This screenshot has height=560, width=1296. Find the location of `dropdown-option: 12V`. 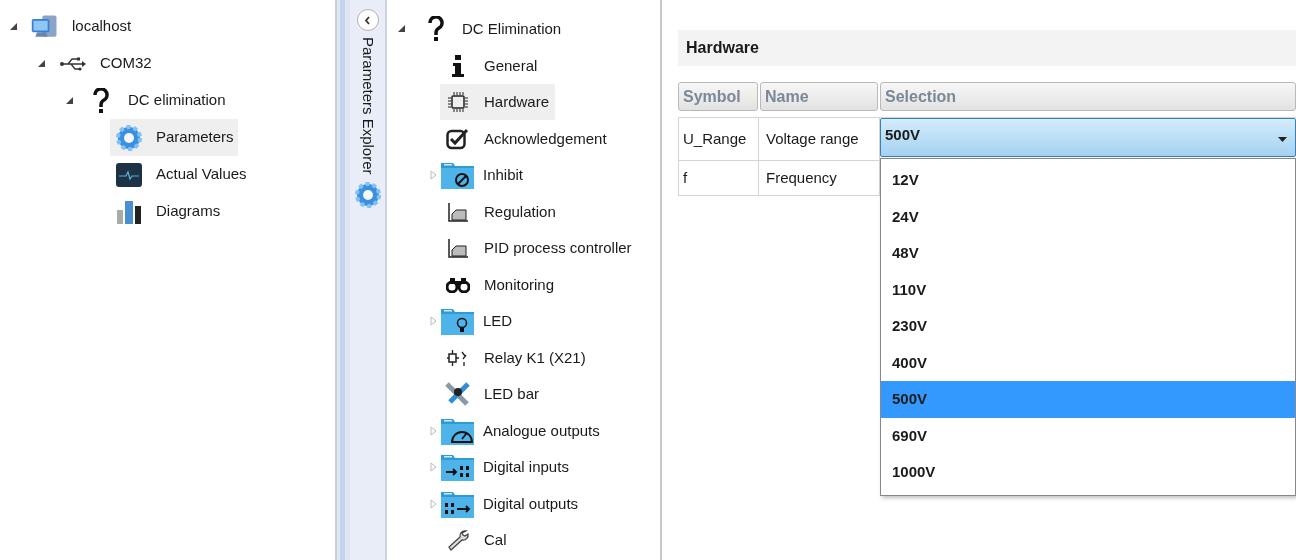

dropdown-option: 12V is located at coordinates (1088, 180).